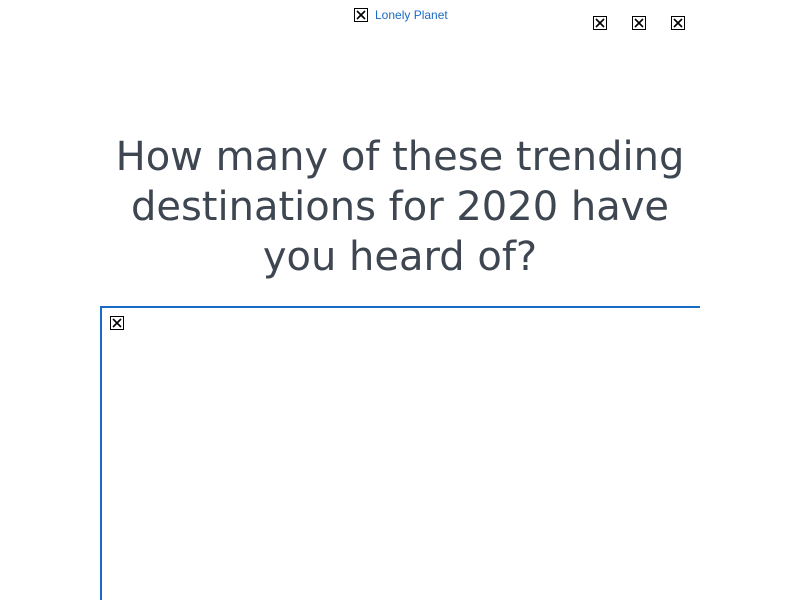 This screenshot has width=800, height=600. Describe the element at coordinates (411, 15) in the screenshot. I see `logo-label: Lonely Planet` at that location.